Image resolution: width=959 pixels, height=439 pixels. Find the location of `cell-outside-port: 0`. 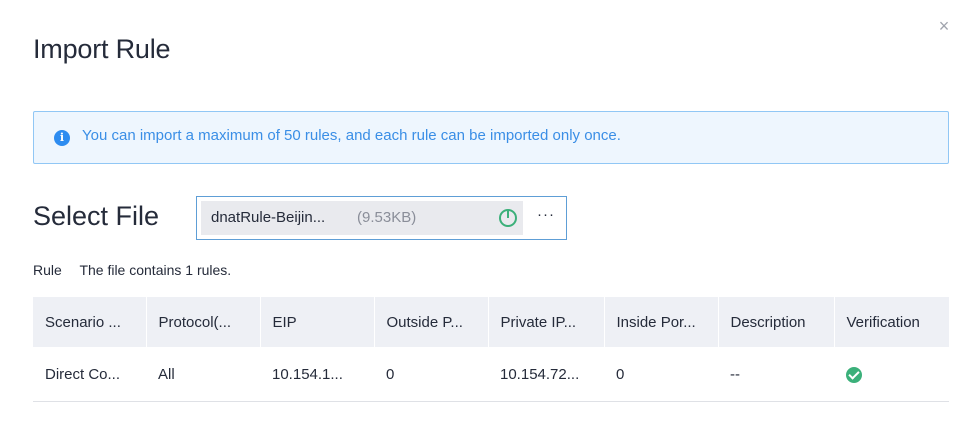

cell-outside-port: 0 is located at coordinates (431, 374).